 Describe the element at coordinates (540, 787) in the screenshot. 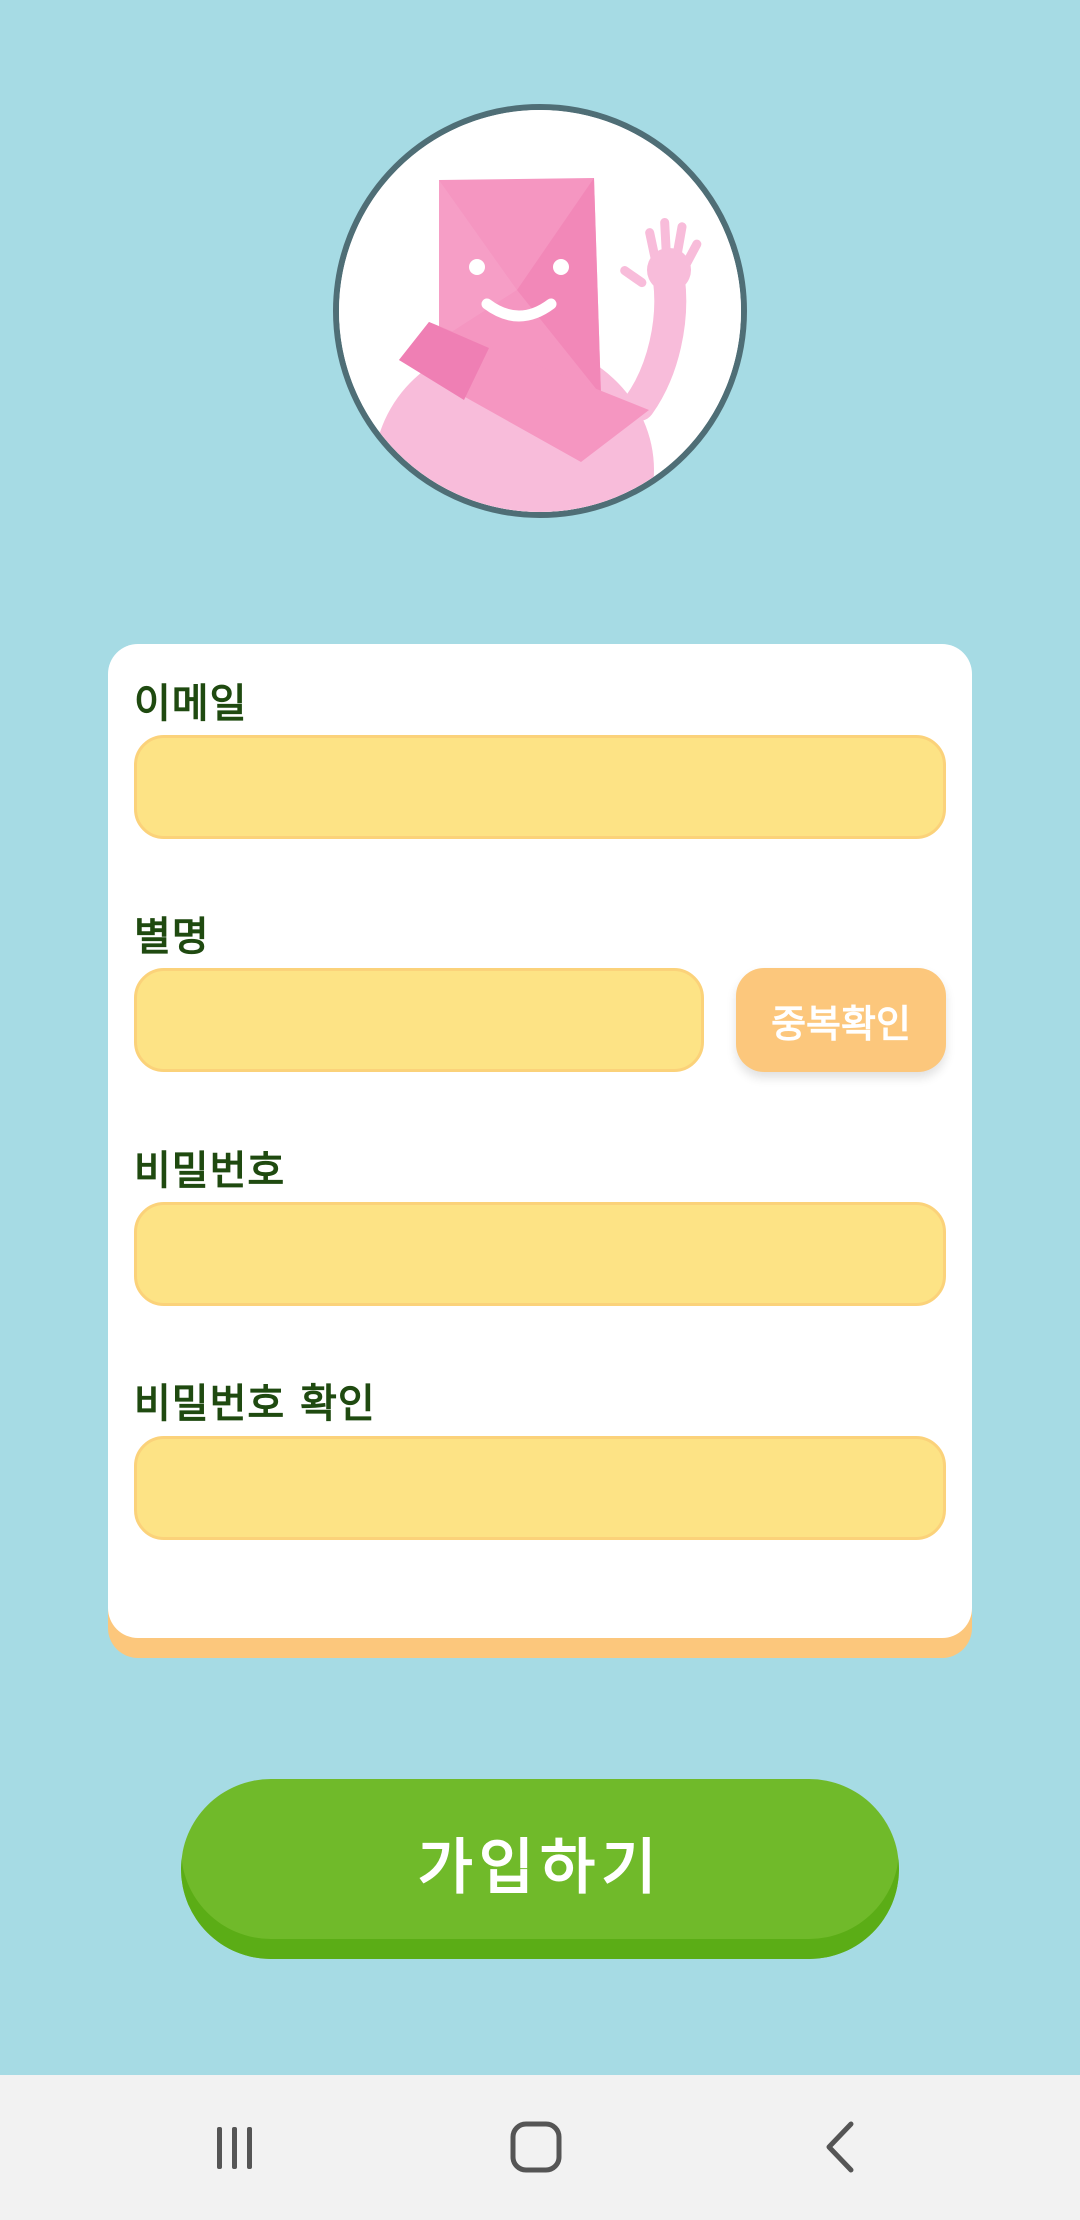

I see `email-field` at that location.